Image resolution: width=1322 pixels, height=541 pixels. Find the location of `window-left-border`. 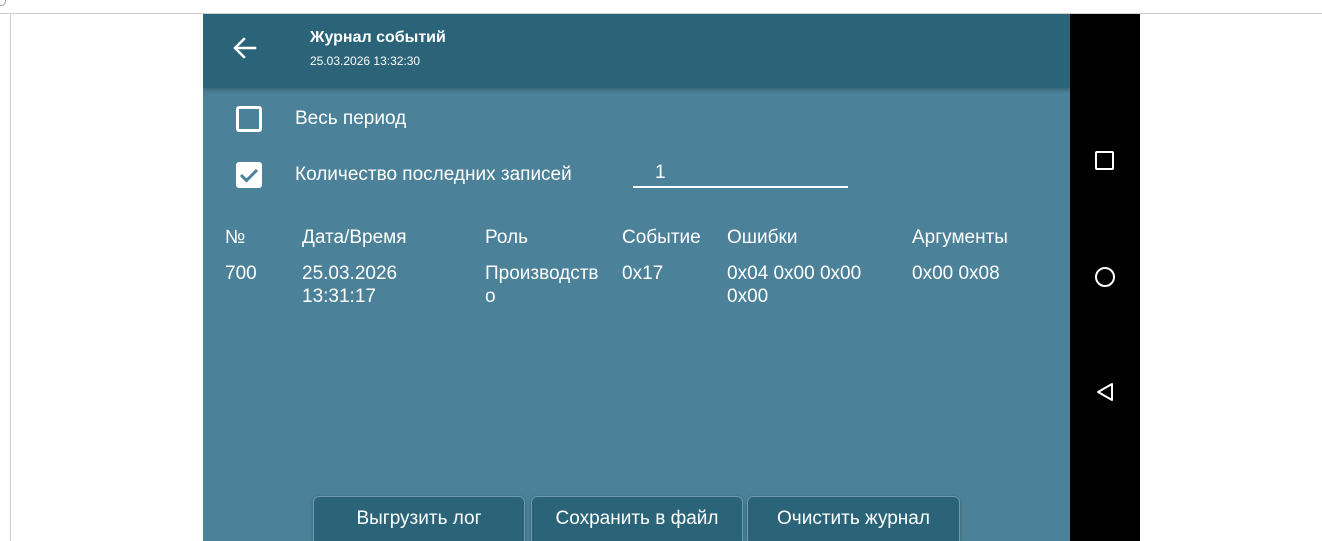

window-left-border is located at coordinates (10, 277).